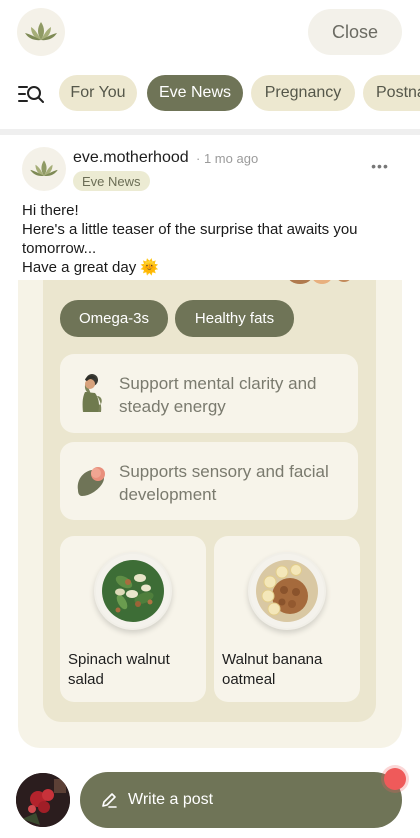  Describe the element at coordinates (272, 669) in the screenshot. I see `recipe-name: Walnut banana oatmeal` at that location.